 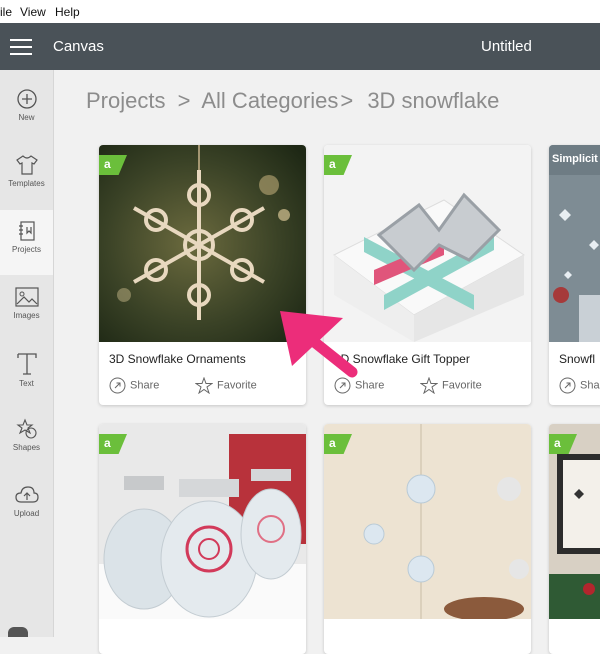 I want to click on sidebar-item-label: Templates, so click(x=26, y=183).